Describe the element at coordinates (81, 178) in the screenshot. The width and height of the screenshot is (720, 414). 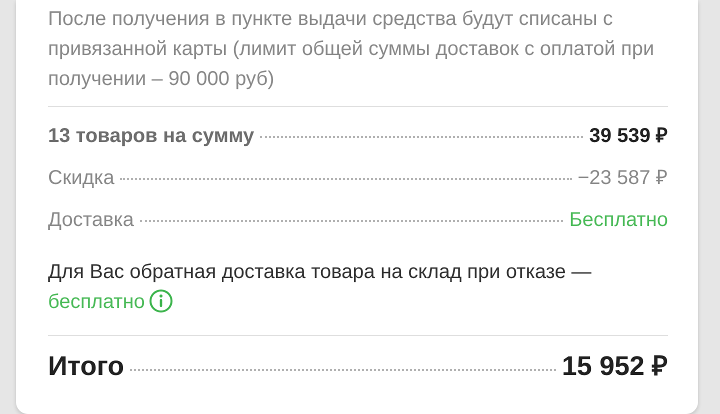
I see `row-label: Скидка` at that location.